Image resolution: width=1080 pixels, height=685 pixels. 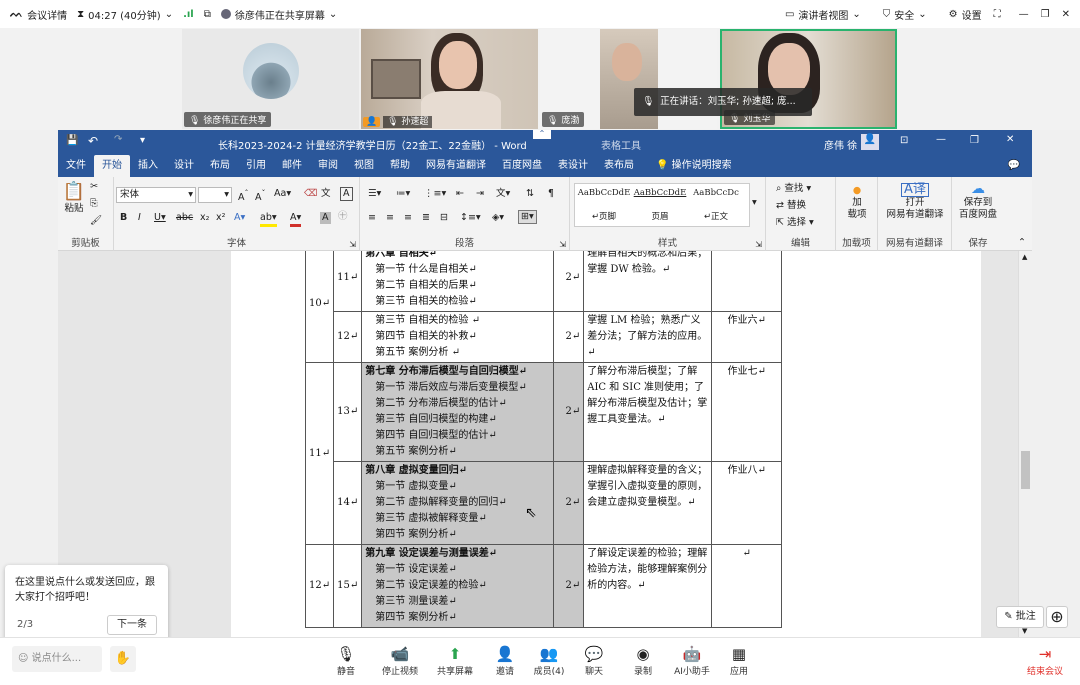 I want to click on scroll-thumb, so click(x=1025, y=470).